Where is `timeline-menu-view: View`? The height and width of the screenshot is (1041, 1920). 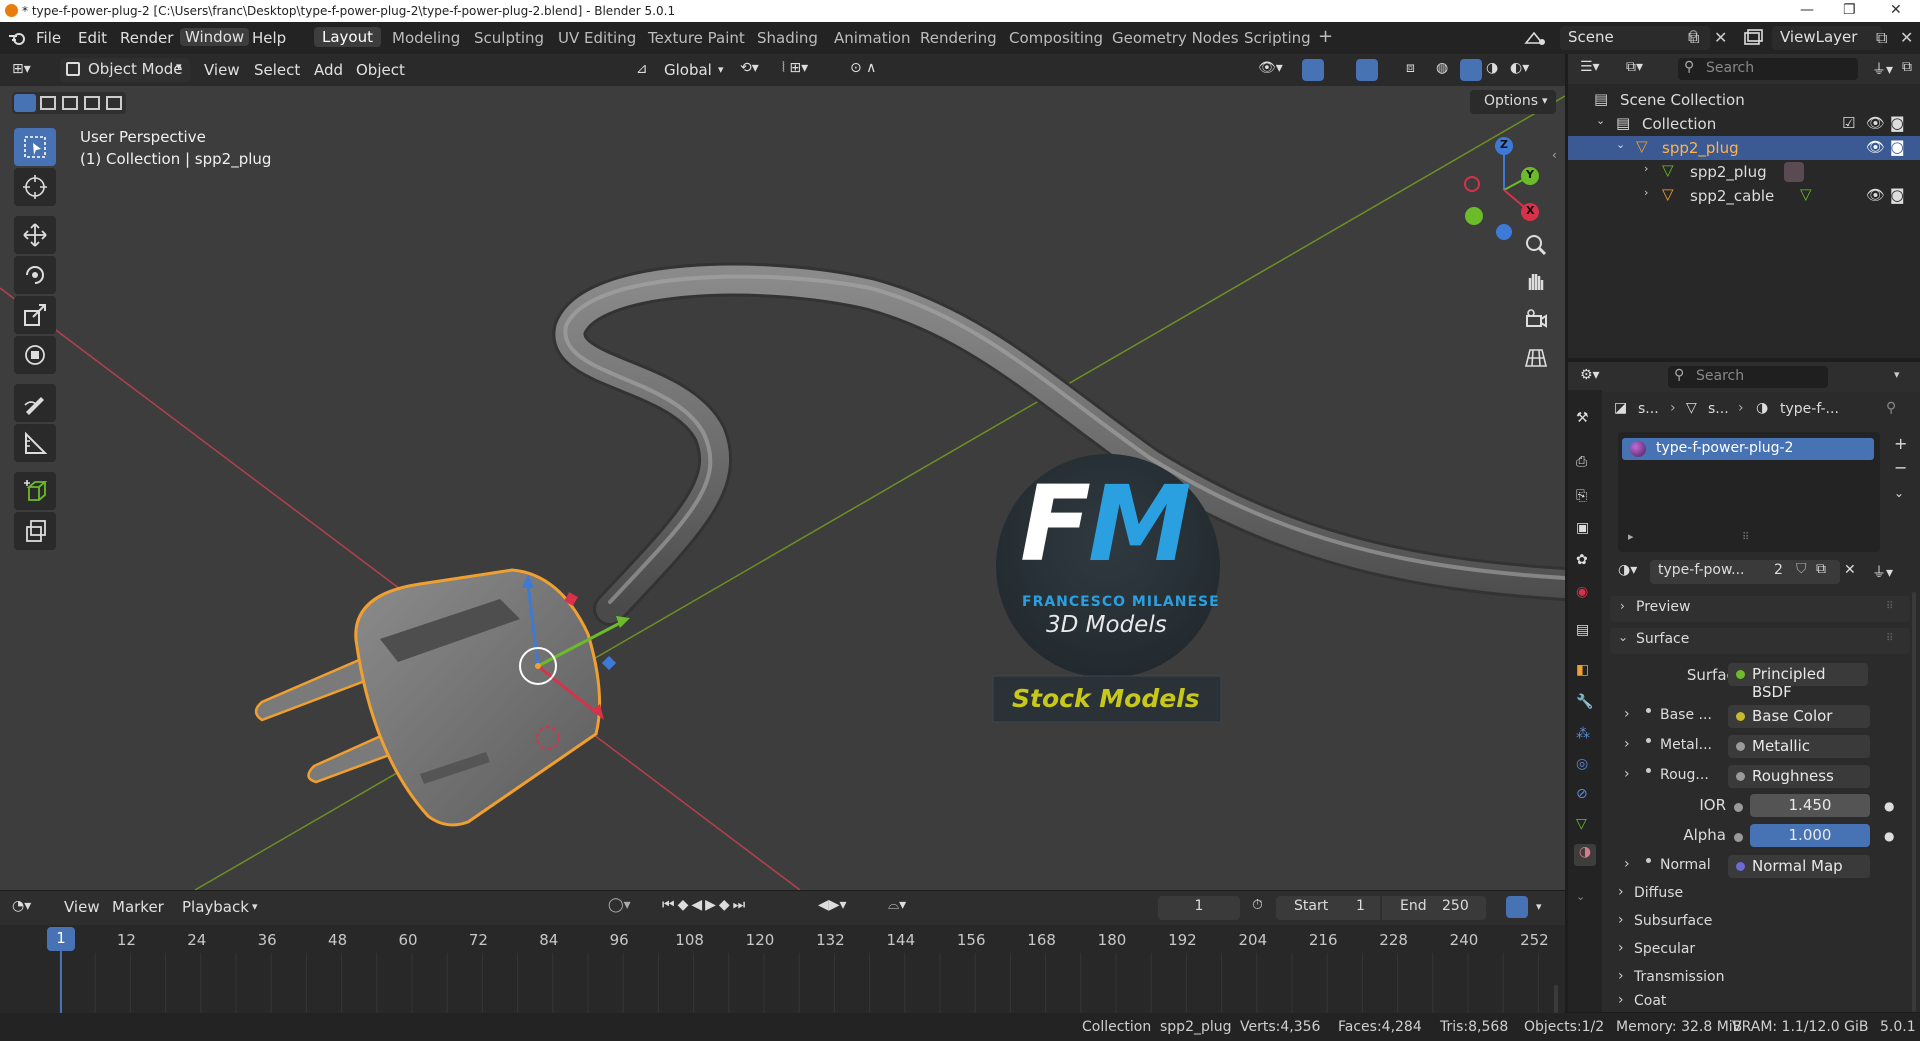 timeline-menu-view: View is located at coordinates (82, 907).